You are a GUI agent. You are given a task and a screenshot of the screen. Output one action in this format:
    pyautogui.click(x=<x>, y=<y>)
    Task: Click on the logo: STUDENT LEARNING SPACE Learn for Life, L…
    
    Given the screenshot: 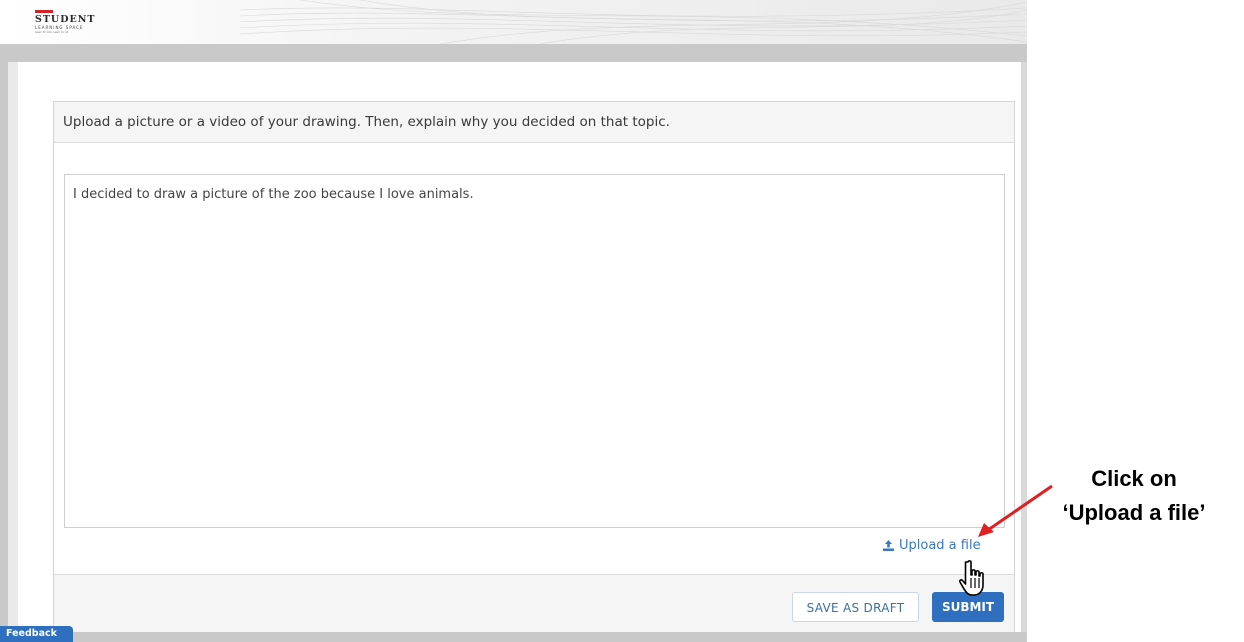 What is the action you would take?
    pyautogui.click(x=65, y=22)
    